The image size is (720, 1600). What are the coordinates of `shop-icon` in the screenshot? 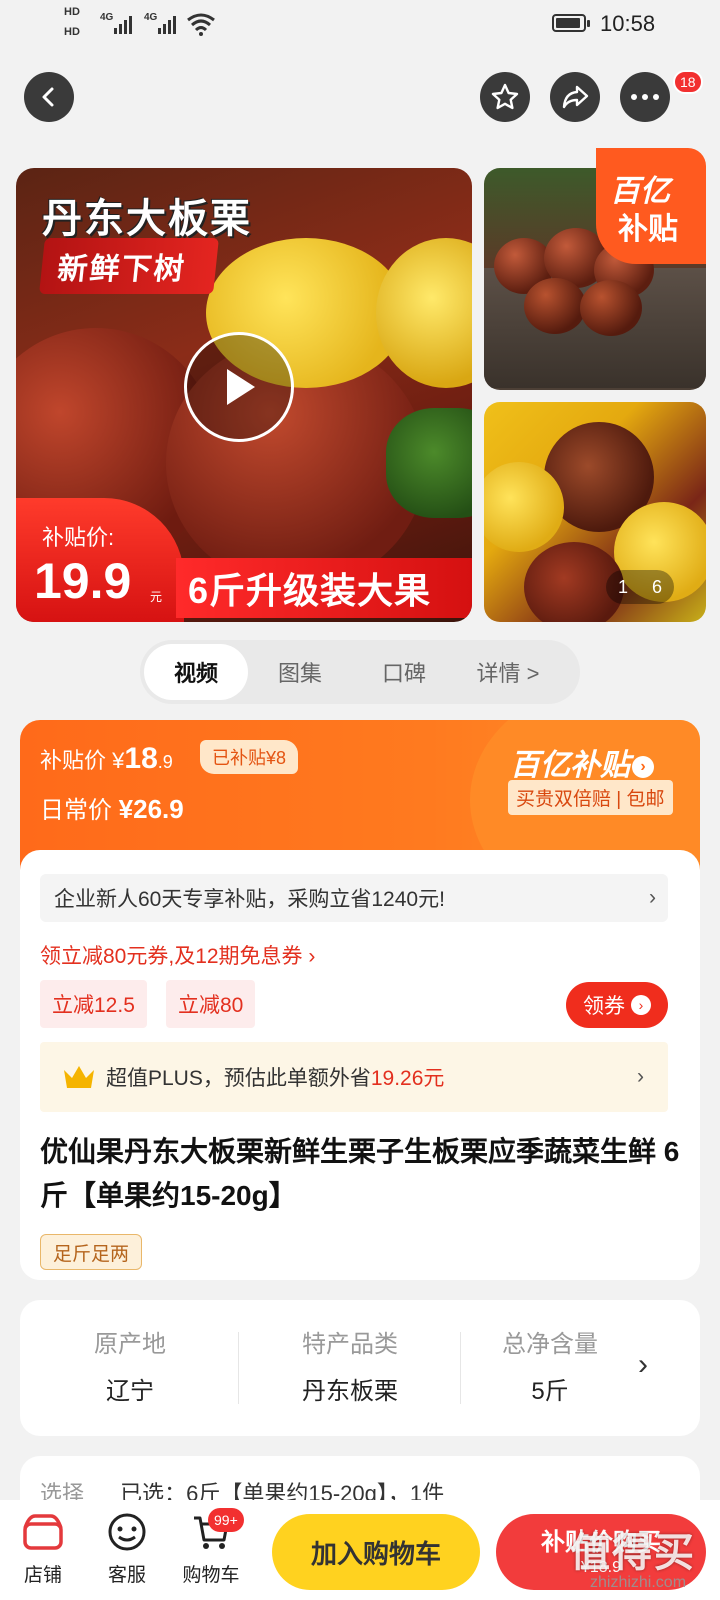 It's located at (43, 1532).